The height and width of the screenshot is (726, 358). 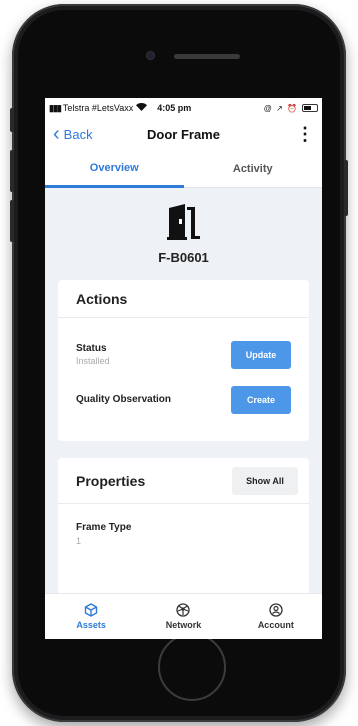 I want to click on status-time: 4:05 pm, so click(x=174, y=108).